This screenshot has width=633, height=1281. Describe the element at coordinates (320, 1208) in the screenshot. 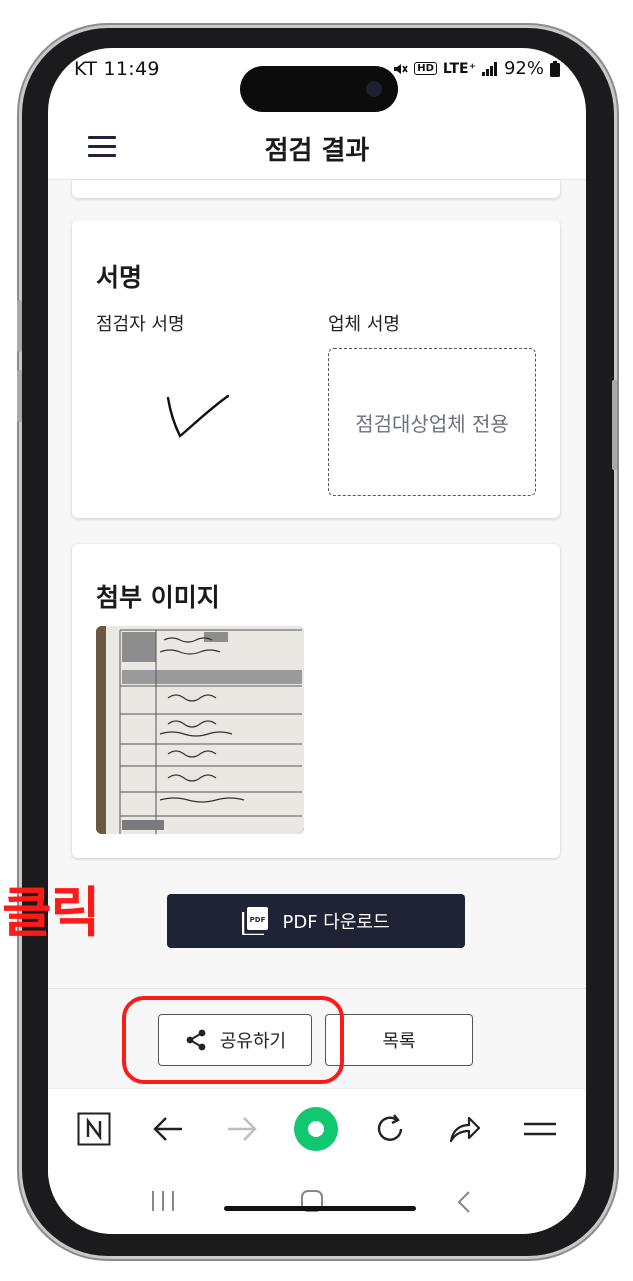

I see `home-indicator` at that location.